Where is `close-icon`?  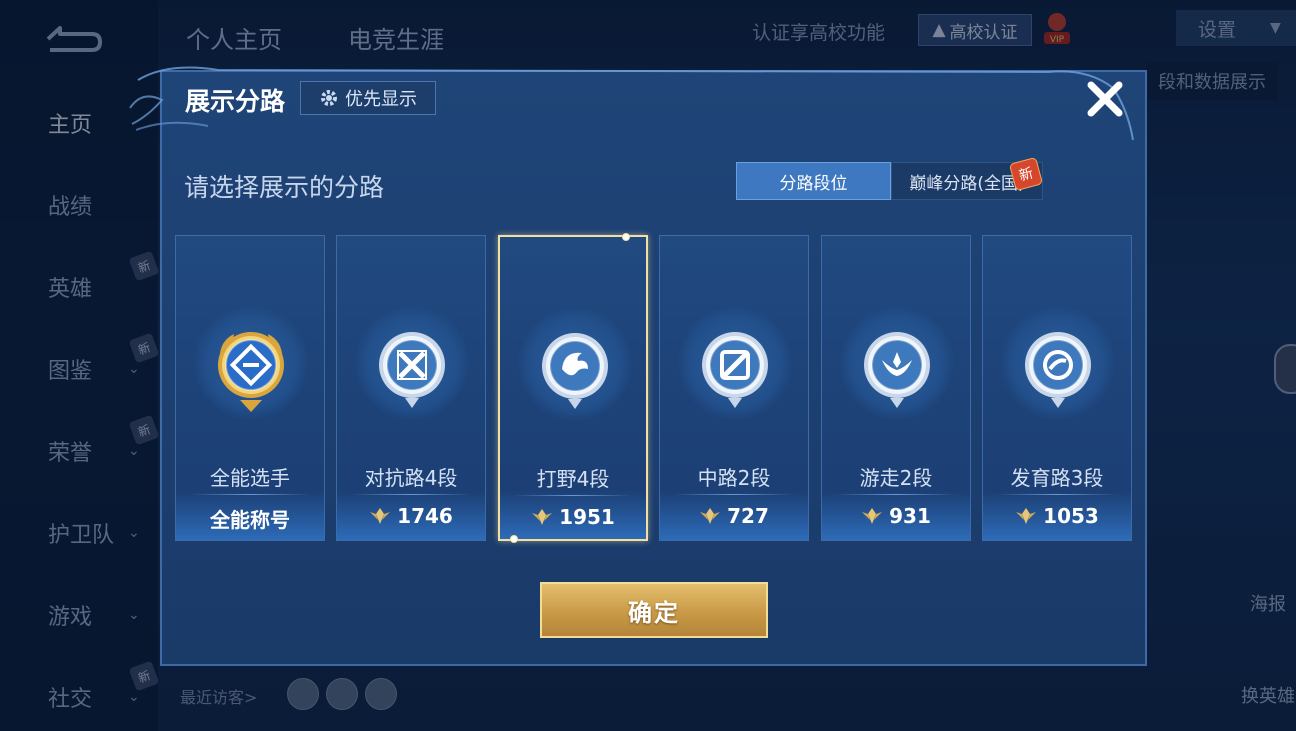
close-icon is located at coordinates (1105, 99).